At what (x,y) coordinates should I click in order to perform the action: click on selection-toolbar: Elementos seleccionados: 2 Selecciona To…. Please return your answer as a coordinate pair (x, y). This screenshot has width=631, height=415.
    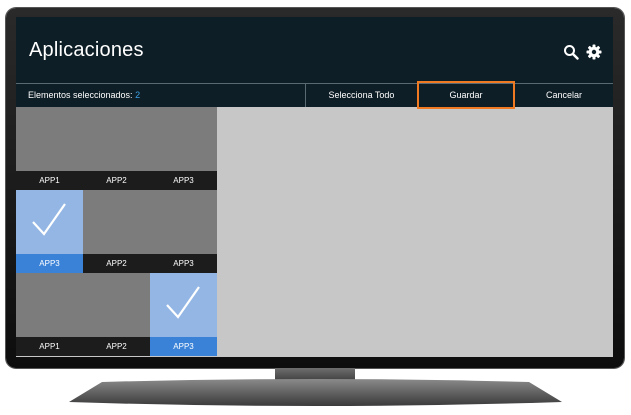
    Looking at the image, I should click on (314, 95).